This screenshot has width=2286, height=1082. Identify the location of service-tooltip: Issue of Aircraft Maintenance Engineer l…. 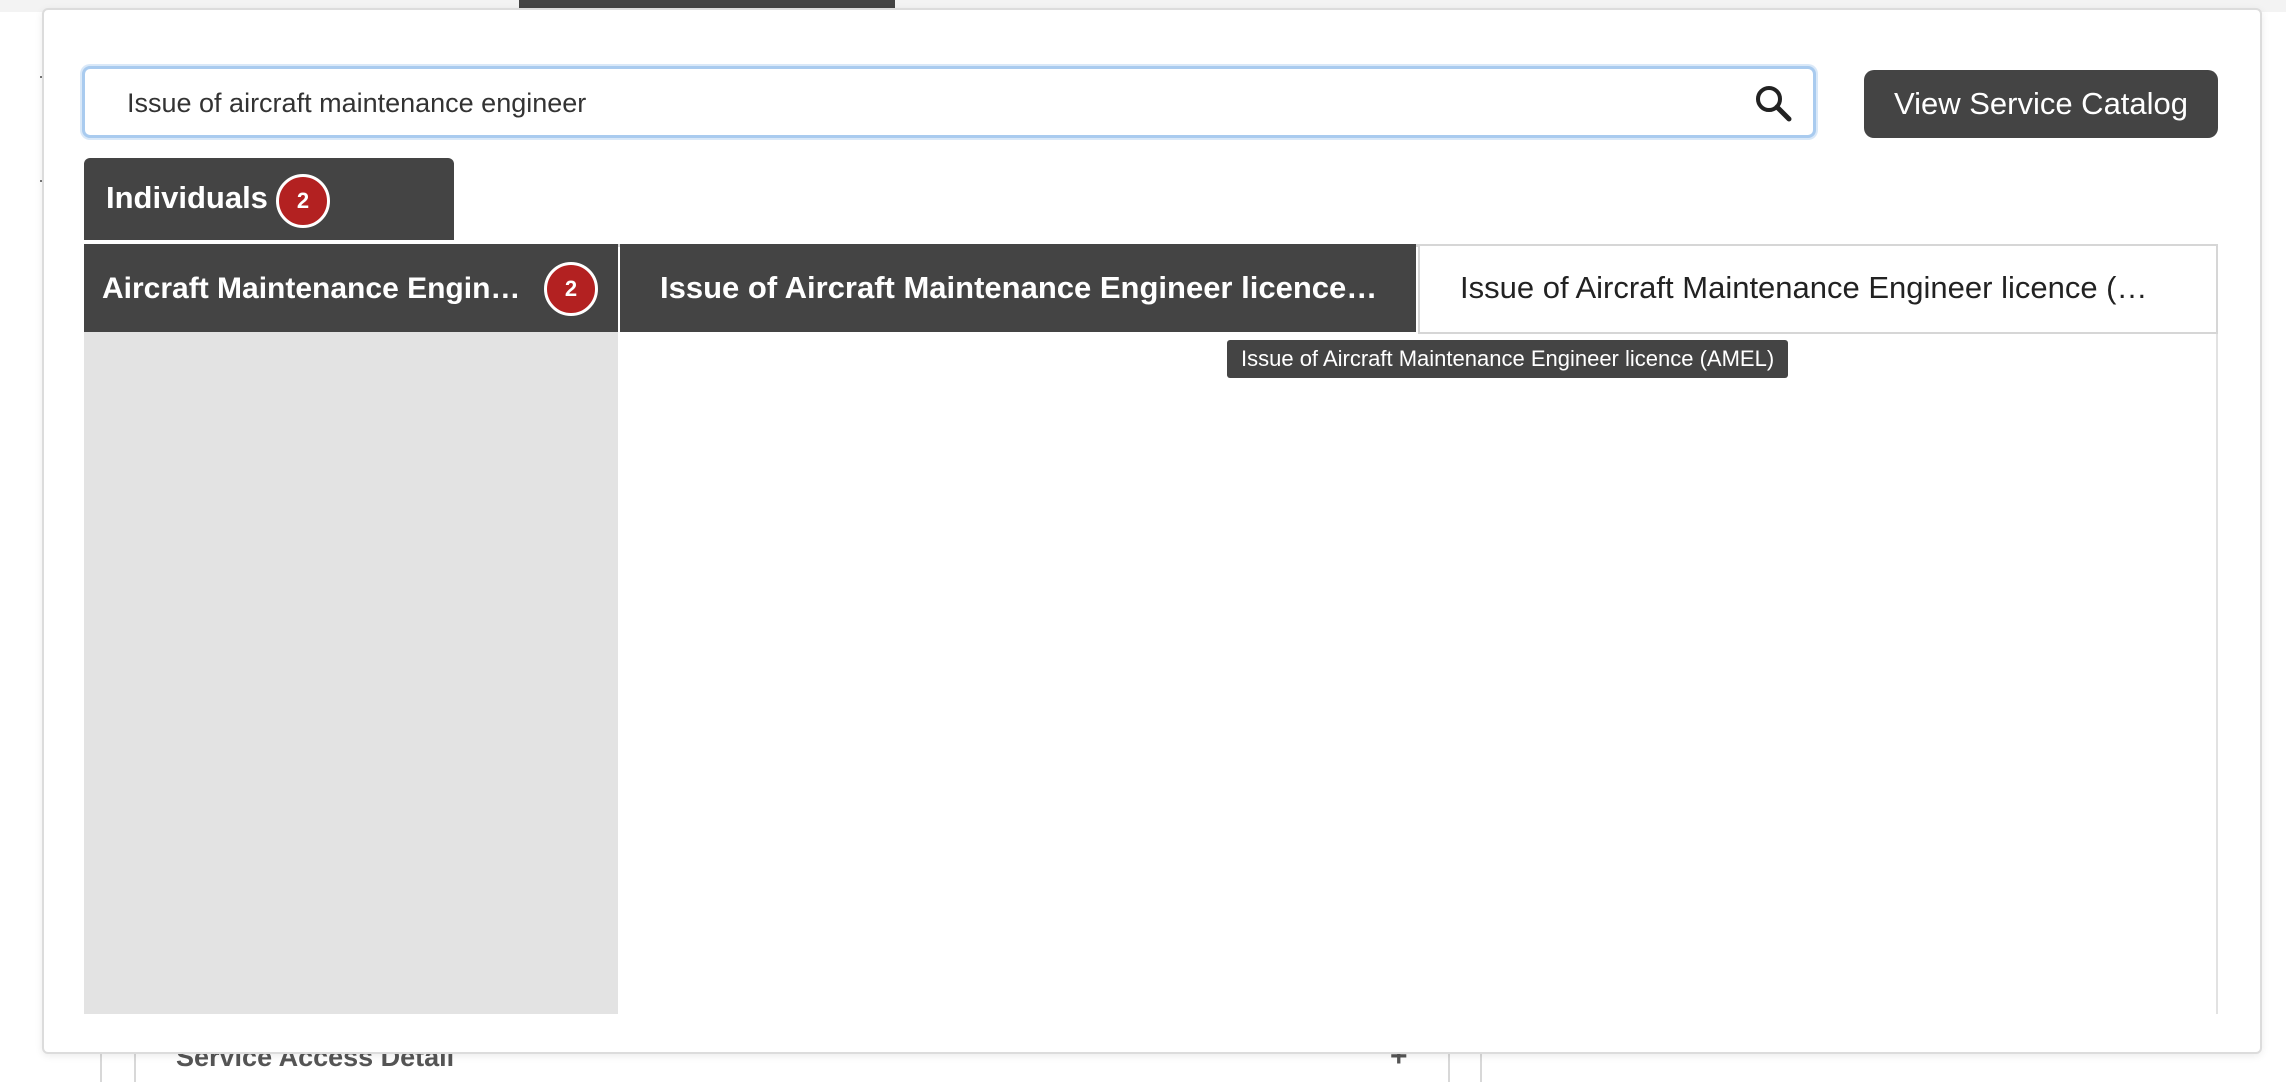
(1508, 359).